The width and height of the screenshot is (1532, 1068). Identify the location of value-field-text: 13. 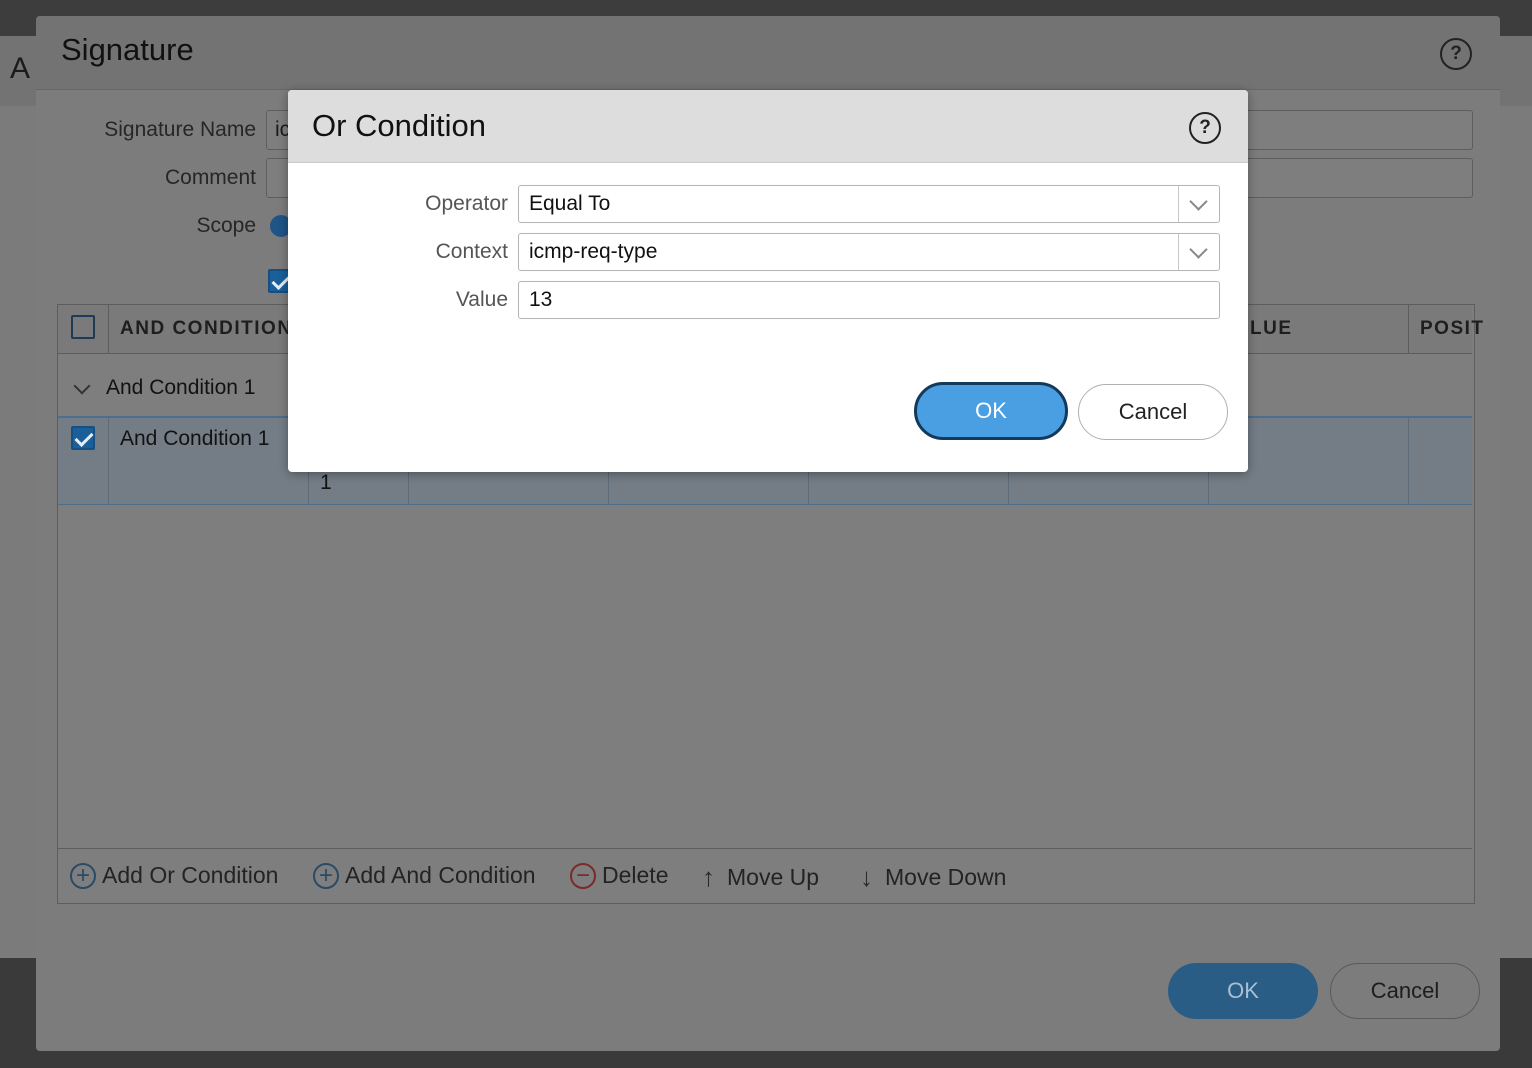
(541, 299).